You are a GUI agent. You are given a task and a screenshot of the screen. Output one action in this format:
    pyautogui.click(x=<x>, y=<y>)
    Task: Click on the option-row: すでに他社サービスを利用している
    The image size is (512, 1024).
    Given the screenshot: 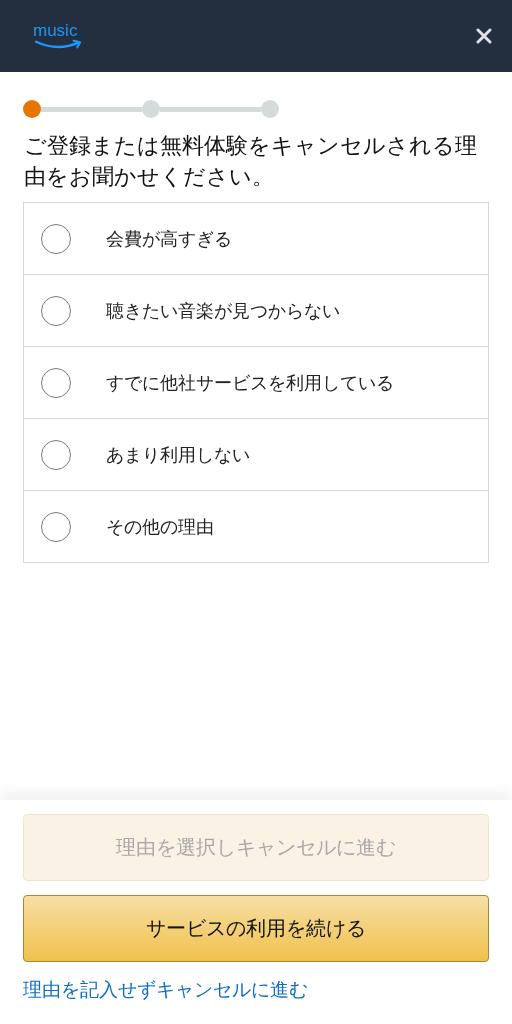 What is the action you would take?
    pyautogui.click(x=256, y=382)
    